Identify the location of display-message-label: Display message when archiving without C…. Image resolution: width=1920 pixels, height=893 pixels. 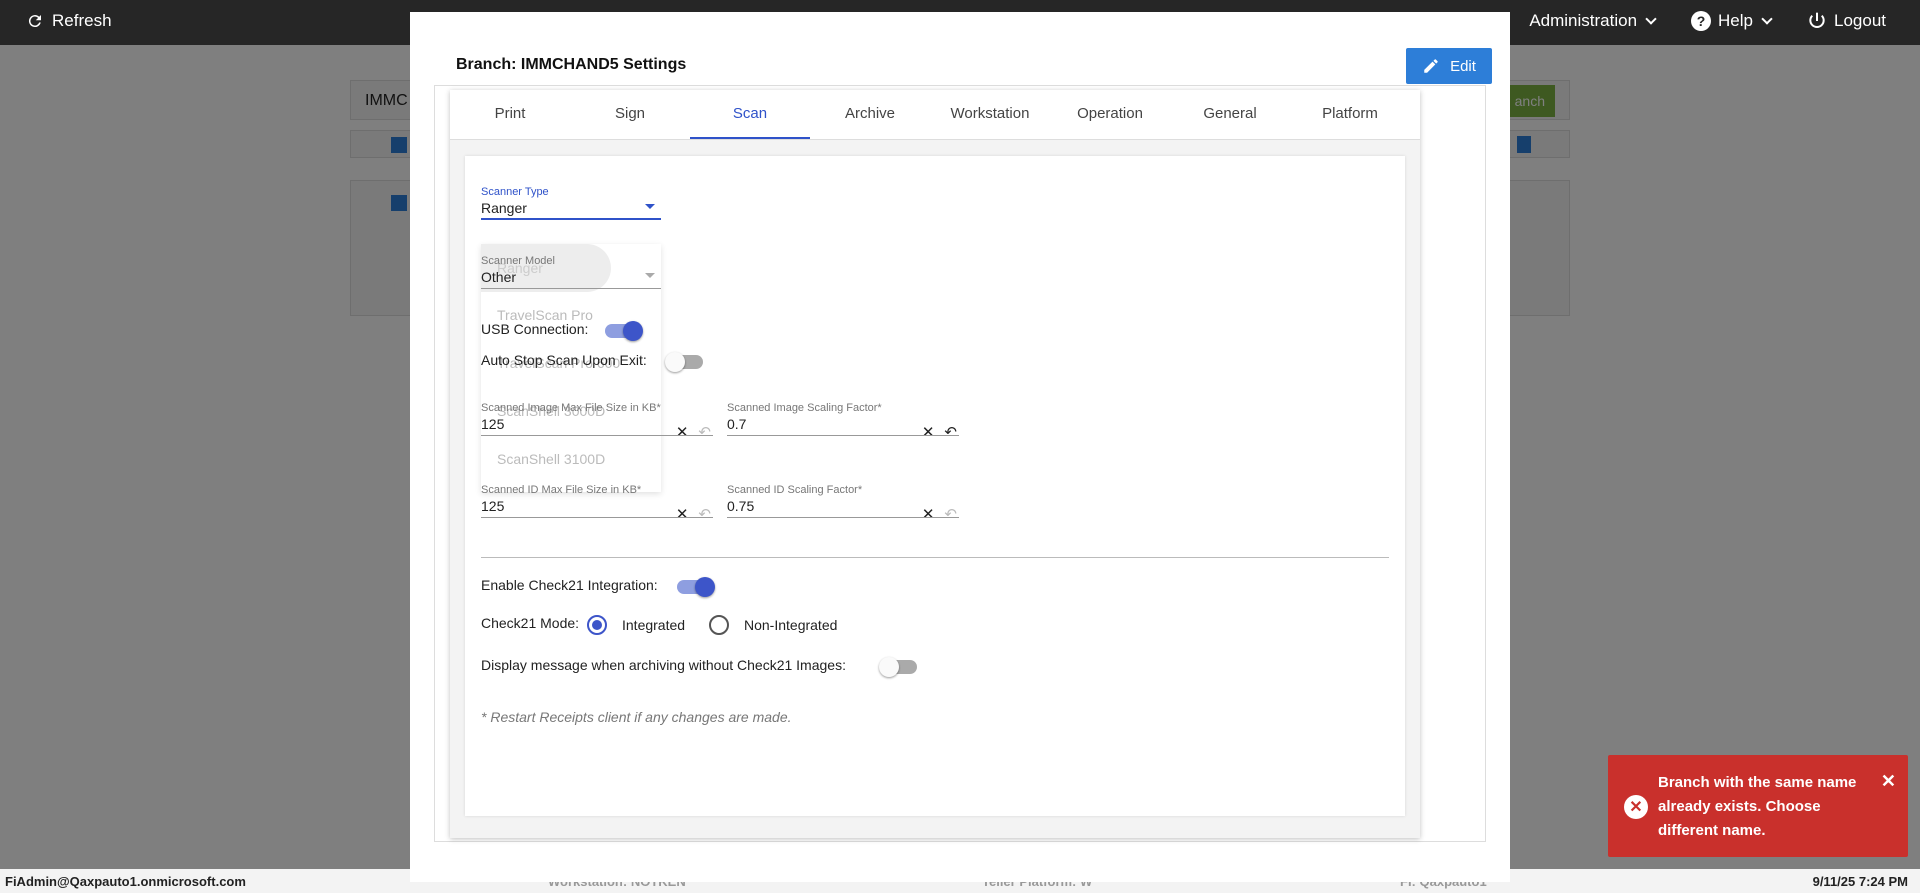
(663, 665).